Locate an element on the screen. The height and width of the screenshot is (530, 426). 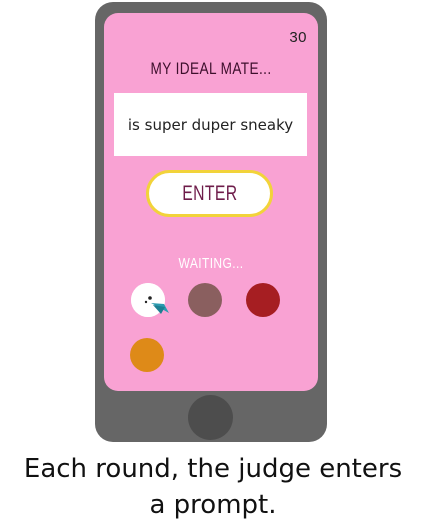
home-button is located at coordinates (210, 417).